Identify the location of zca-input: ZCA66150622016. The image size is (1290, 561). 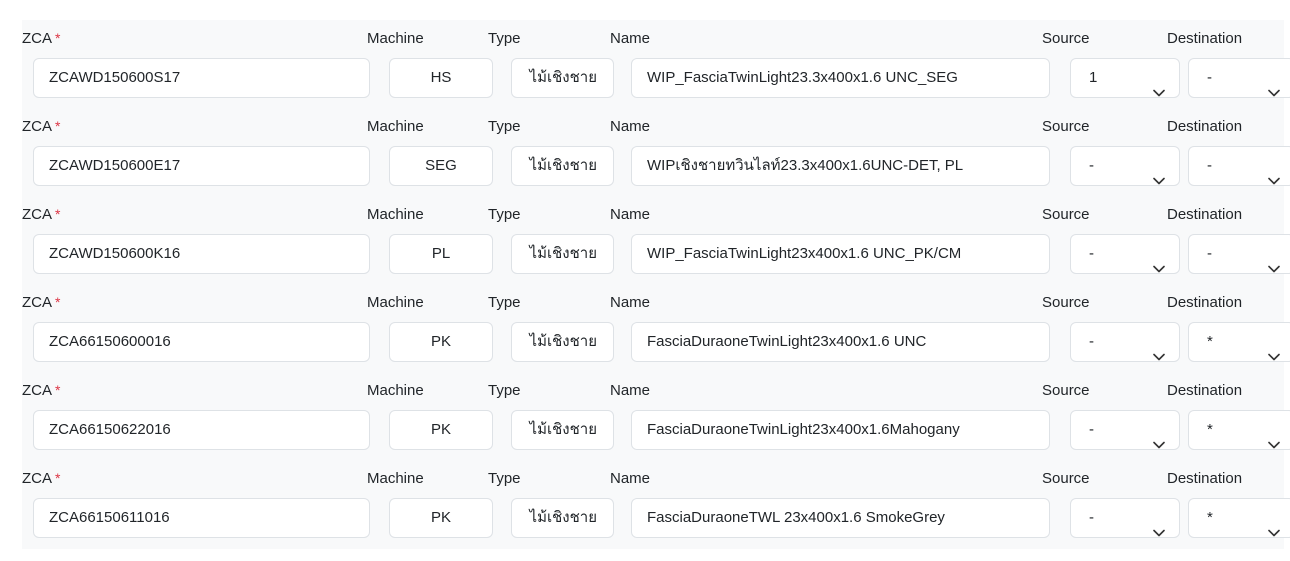
(201, 430).